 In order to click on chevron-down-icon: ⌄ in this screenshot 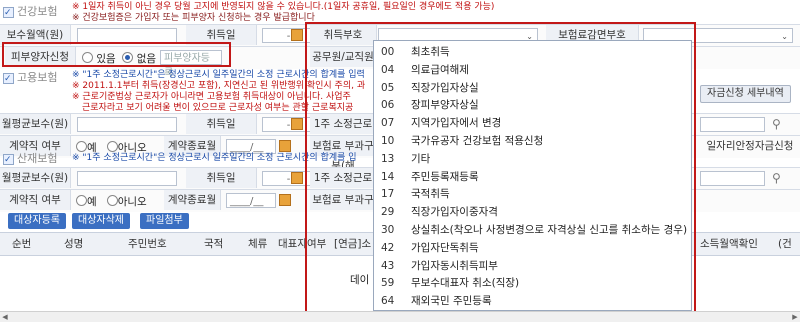, I will do `click(784, 36)`.